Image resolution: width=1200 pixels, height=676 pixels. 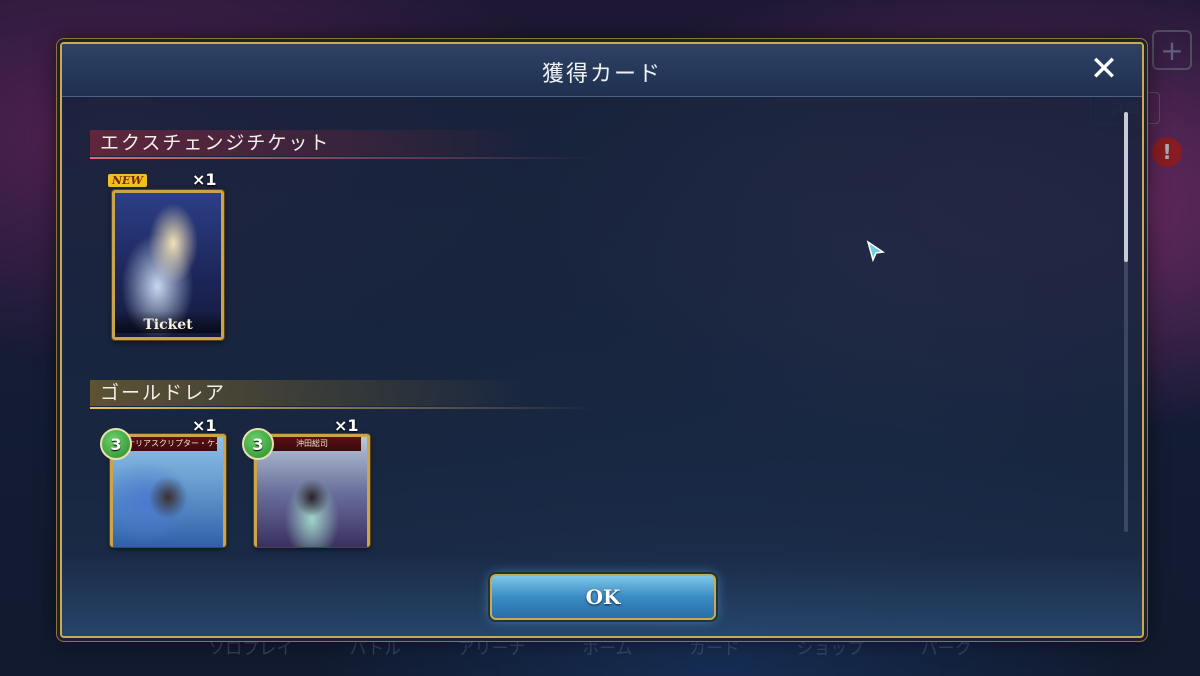 I want to click on new-badge: NEW, so click(x=127, y=180).